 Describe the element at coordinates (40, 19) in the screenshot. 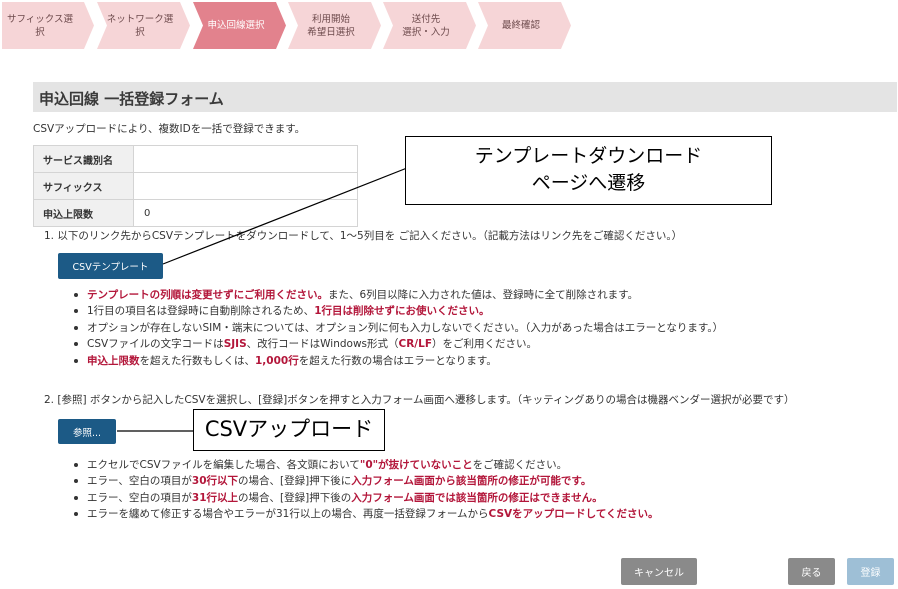

I see `step-label: サフィックス選` at that location.